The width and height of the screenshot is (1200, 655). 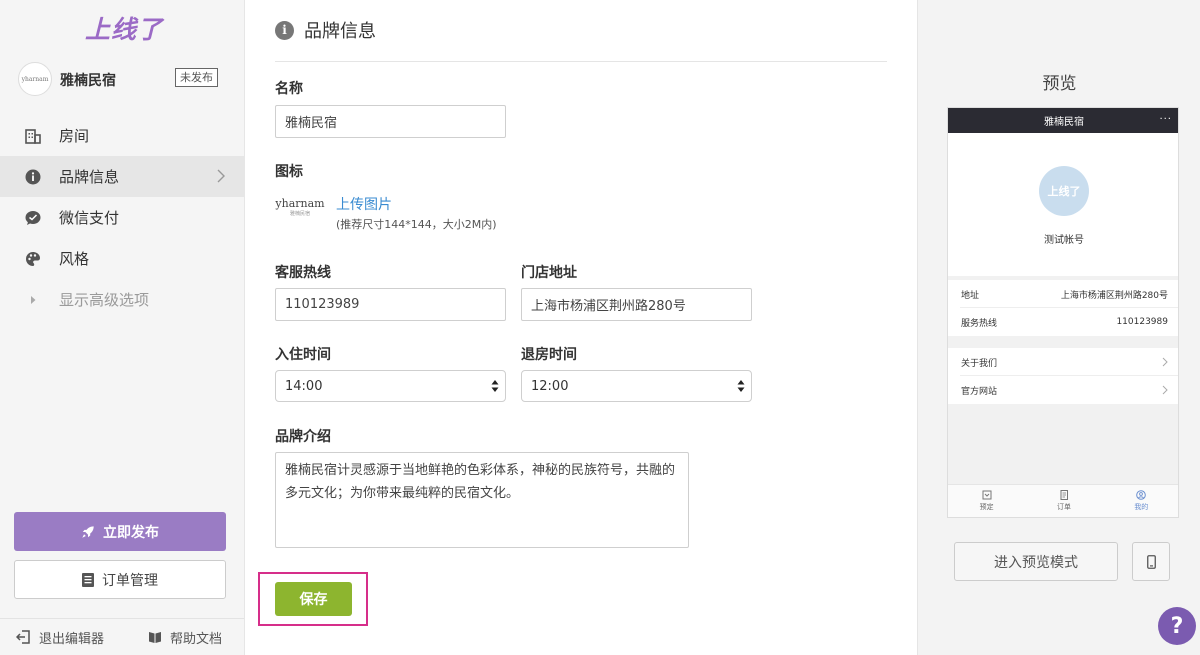 I want to click on brand-icon-preview: yharnam 雅楠民宿, so click(x=300, y=213).